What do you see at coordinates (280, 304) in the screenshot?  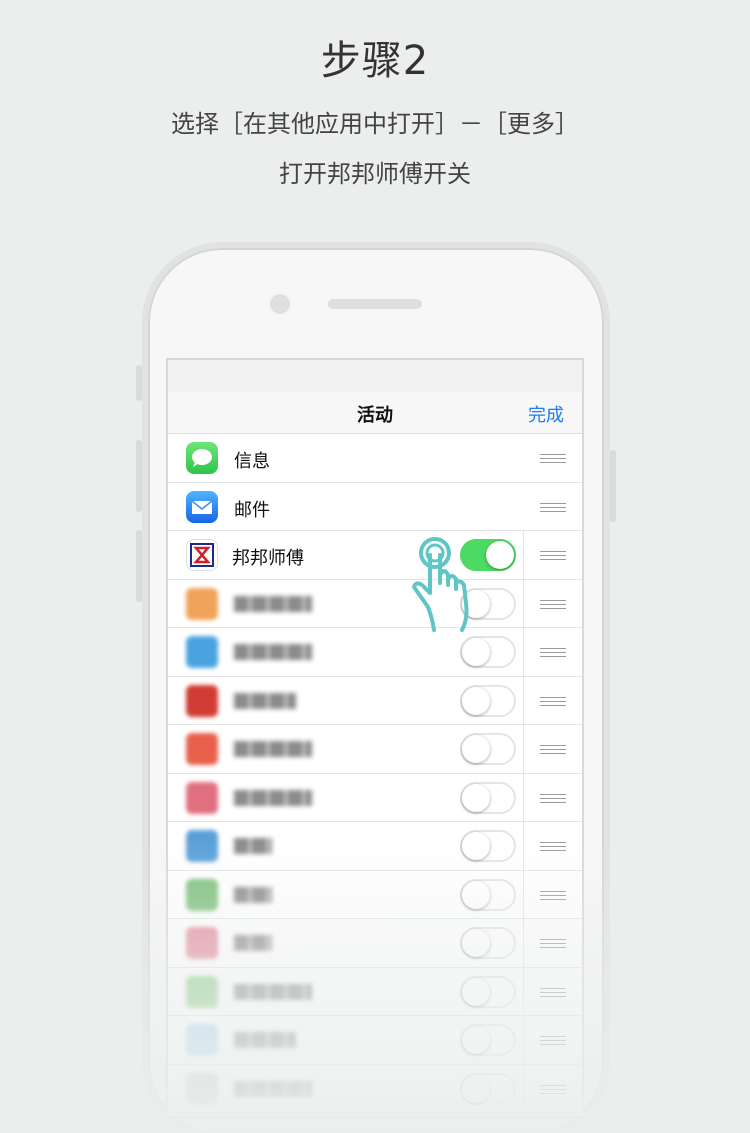 I see `front-camera` at bounding box center [280, 304].